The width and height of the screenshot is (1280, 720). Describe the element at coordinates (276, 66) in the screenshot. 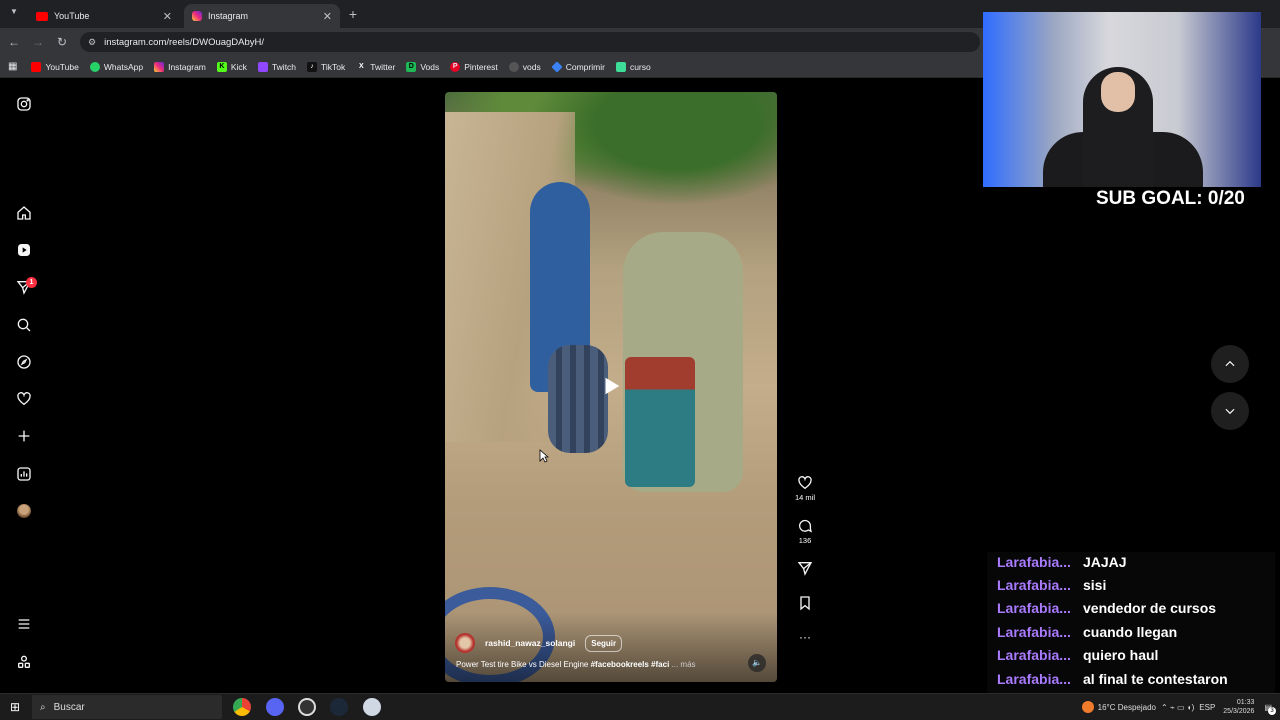

I see `bookmark-twitch: Twitch` at that location.